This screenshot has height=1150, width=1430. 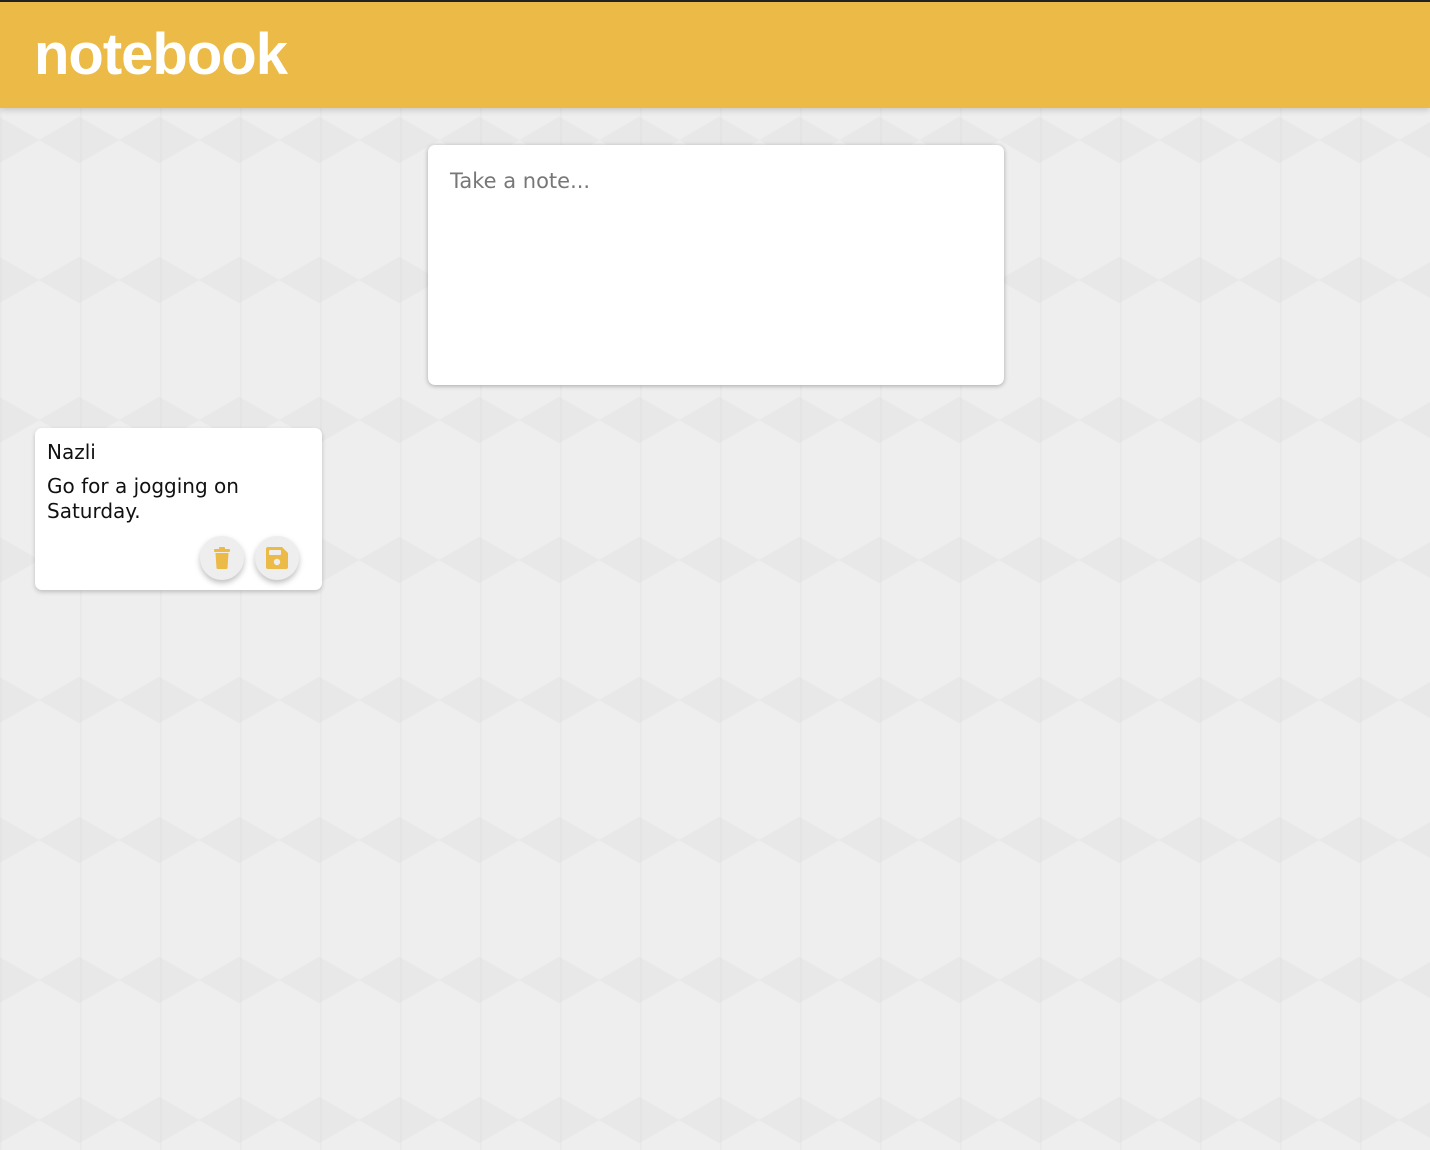 I want to click on trash-icon, so click(x=222, y=558).